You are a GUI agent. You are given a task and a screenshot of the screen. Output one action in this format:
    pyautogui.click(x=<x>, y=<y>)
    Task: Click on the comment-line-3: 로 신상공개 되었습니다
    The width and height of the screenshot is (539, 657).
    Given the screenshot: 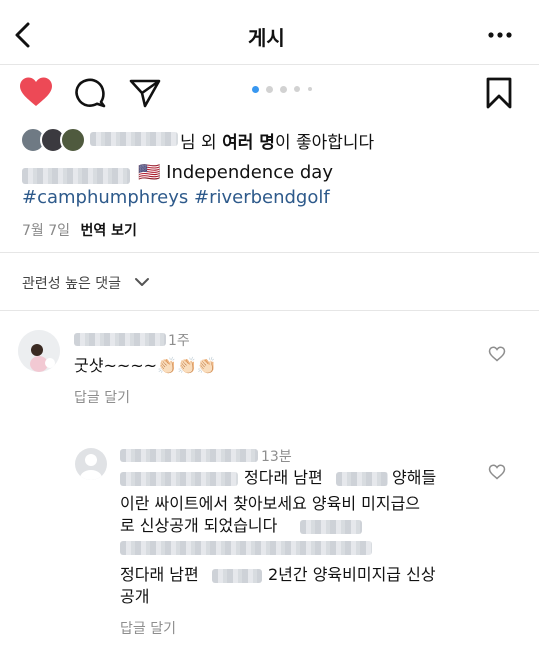 What is the action you would take?
    pyautogui.click(x=199, y=525)
    